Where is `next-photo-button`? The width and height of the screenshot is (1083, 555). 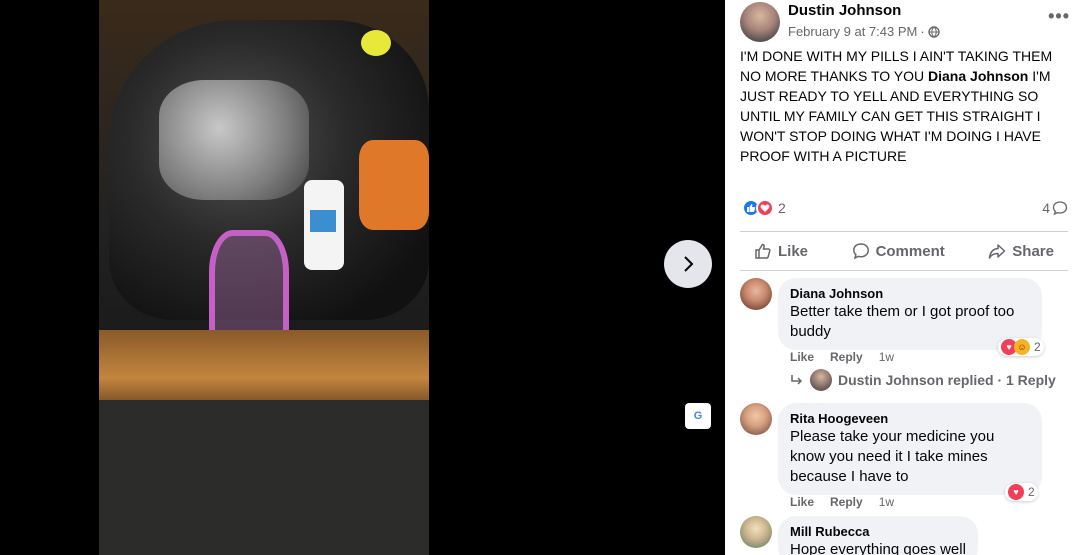
next-photo-button is located at coordinates (688, 264).